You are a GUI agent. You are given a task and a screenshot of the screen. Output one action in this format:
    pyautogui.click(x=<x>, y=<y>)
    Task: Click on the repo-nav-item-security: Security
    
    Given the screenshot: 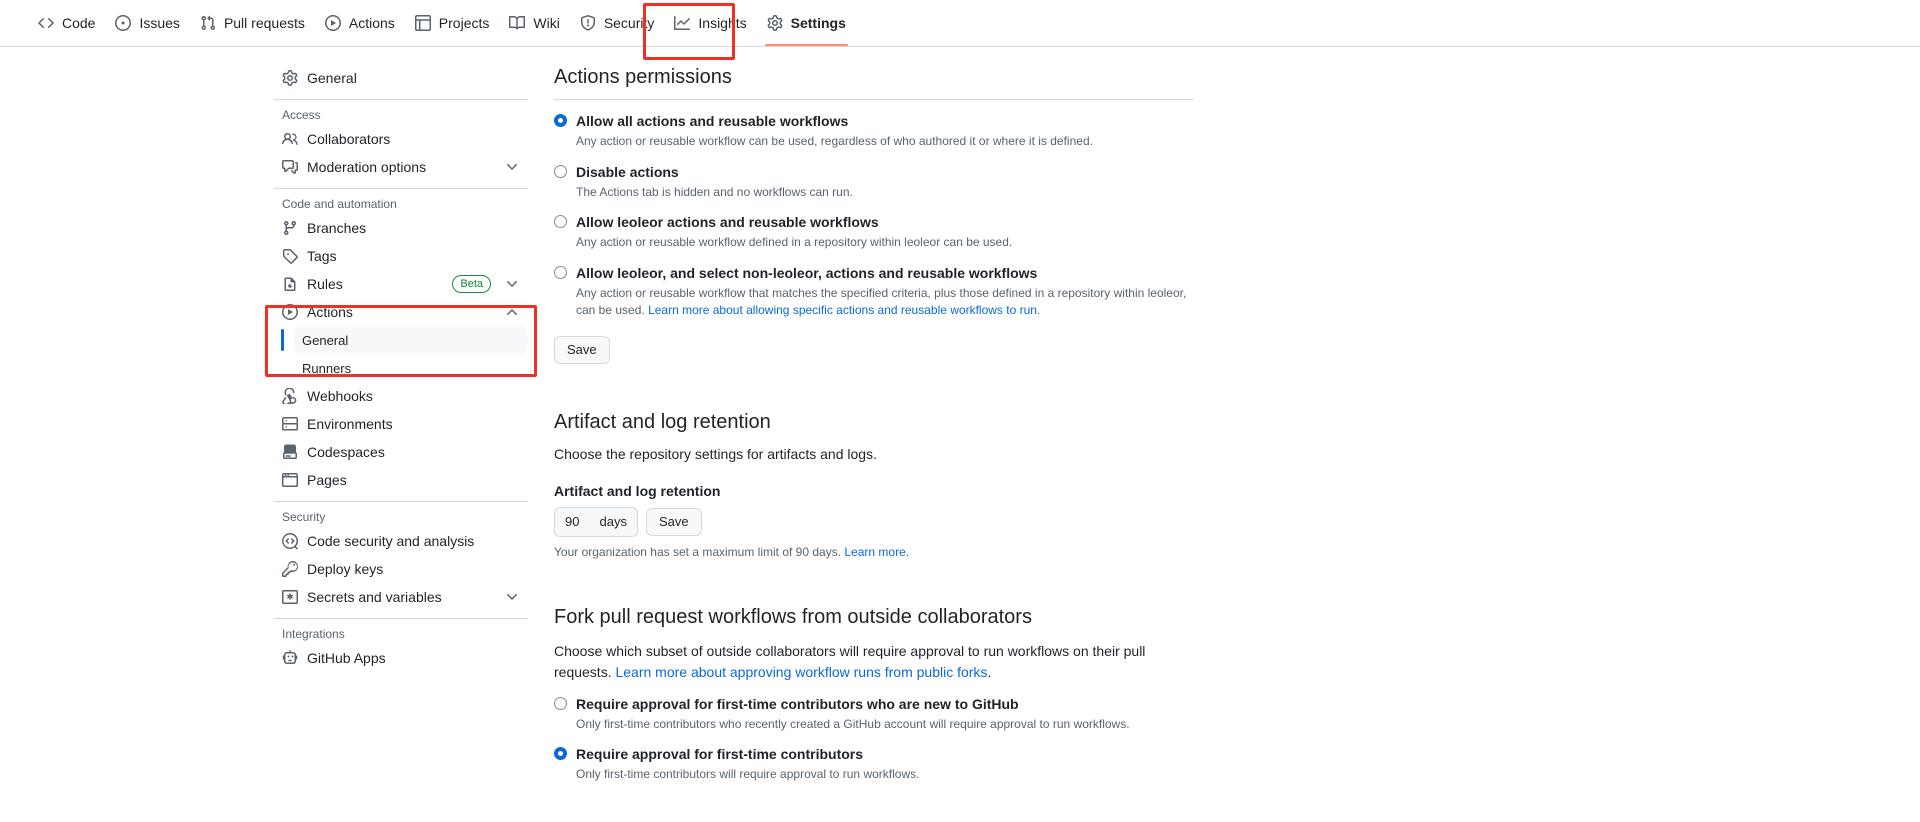 What is the action you would take?
    pyautogui.click(x=617, y=23)
    